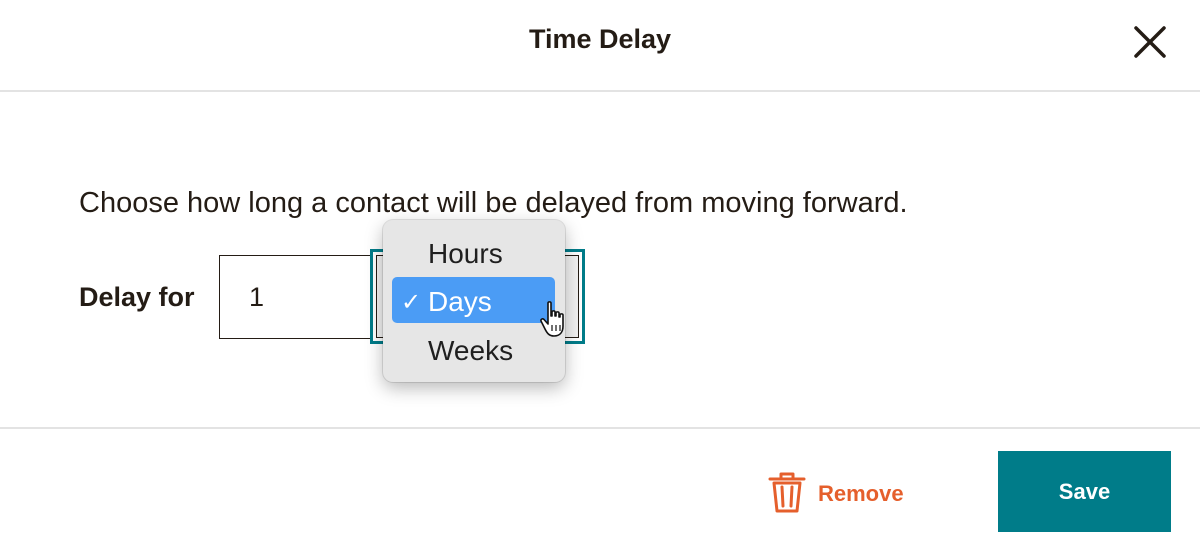 The image size is (1200, 548). I want to click on delay-for-label: Delay for, so click(137, 297).